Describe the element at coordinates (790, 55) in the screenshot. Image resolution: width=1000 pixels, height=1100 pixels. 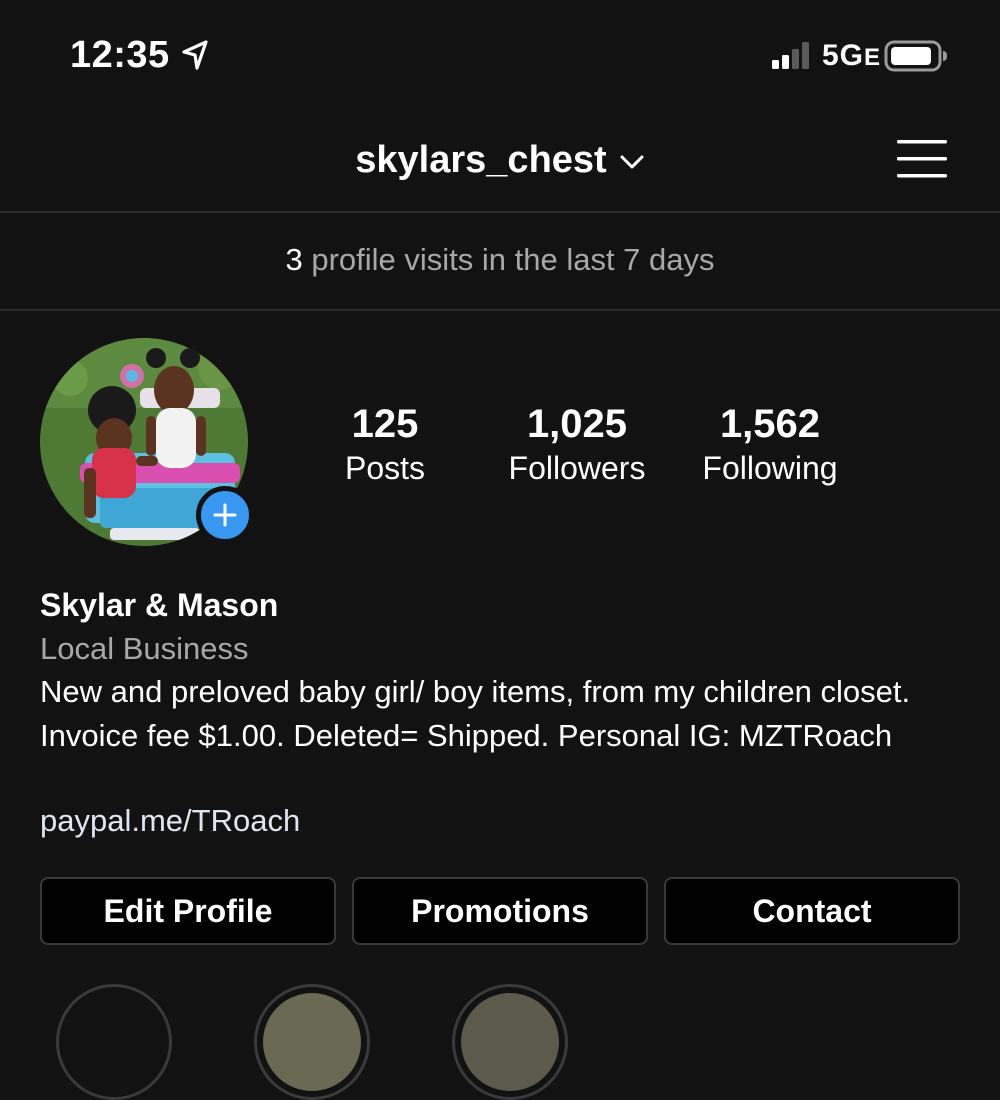
I see `cellular-signal-icon` at that location.